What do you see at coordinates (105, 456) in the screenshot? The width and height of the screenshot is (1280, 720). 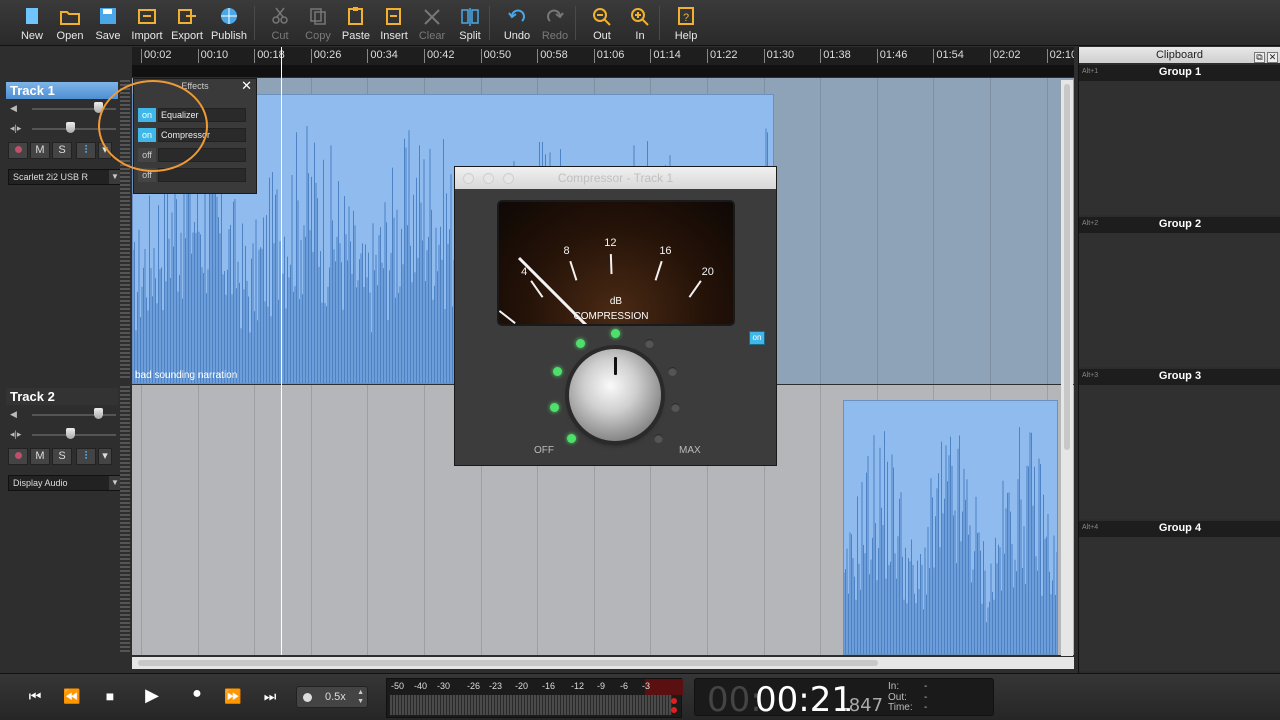 I see `effects-dropdown-icon: ▾` at bounding box center [105, 456].